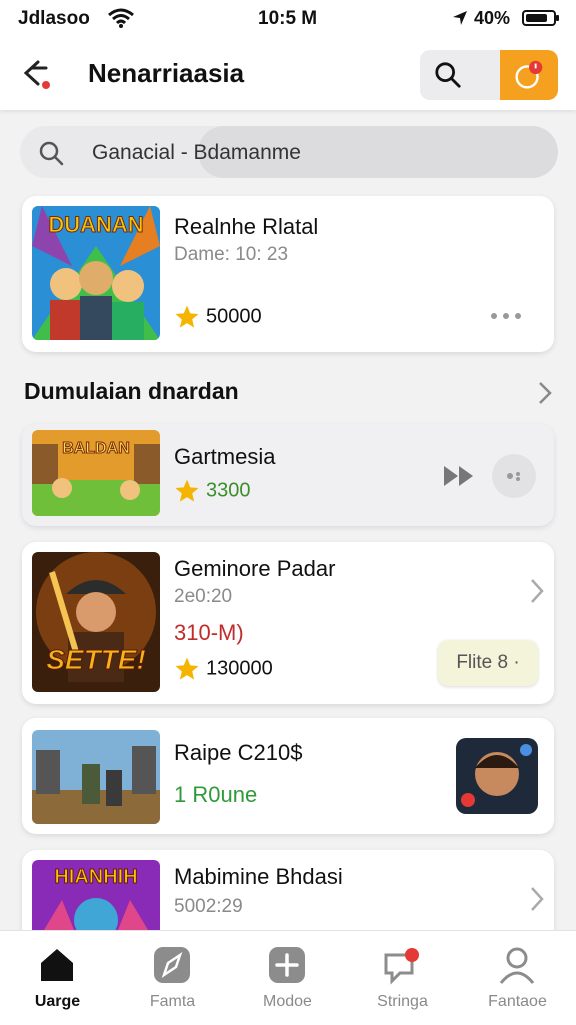 This screenshot has height=1025, width=576. I want to click on item-subtitle: 2e0:20, so click(203, 596).